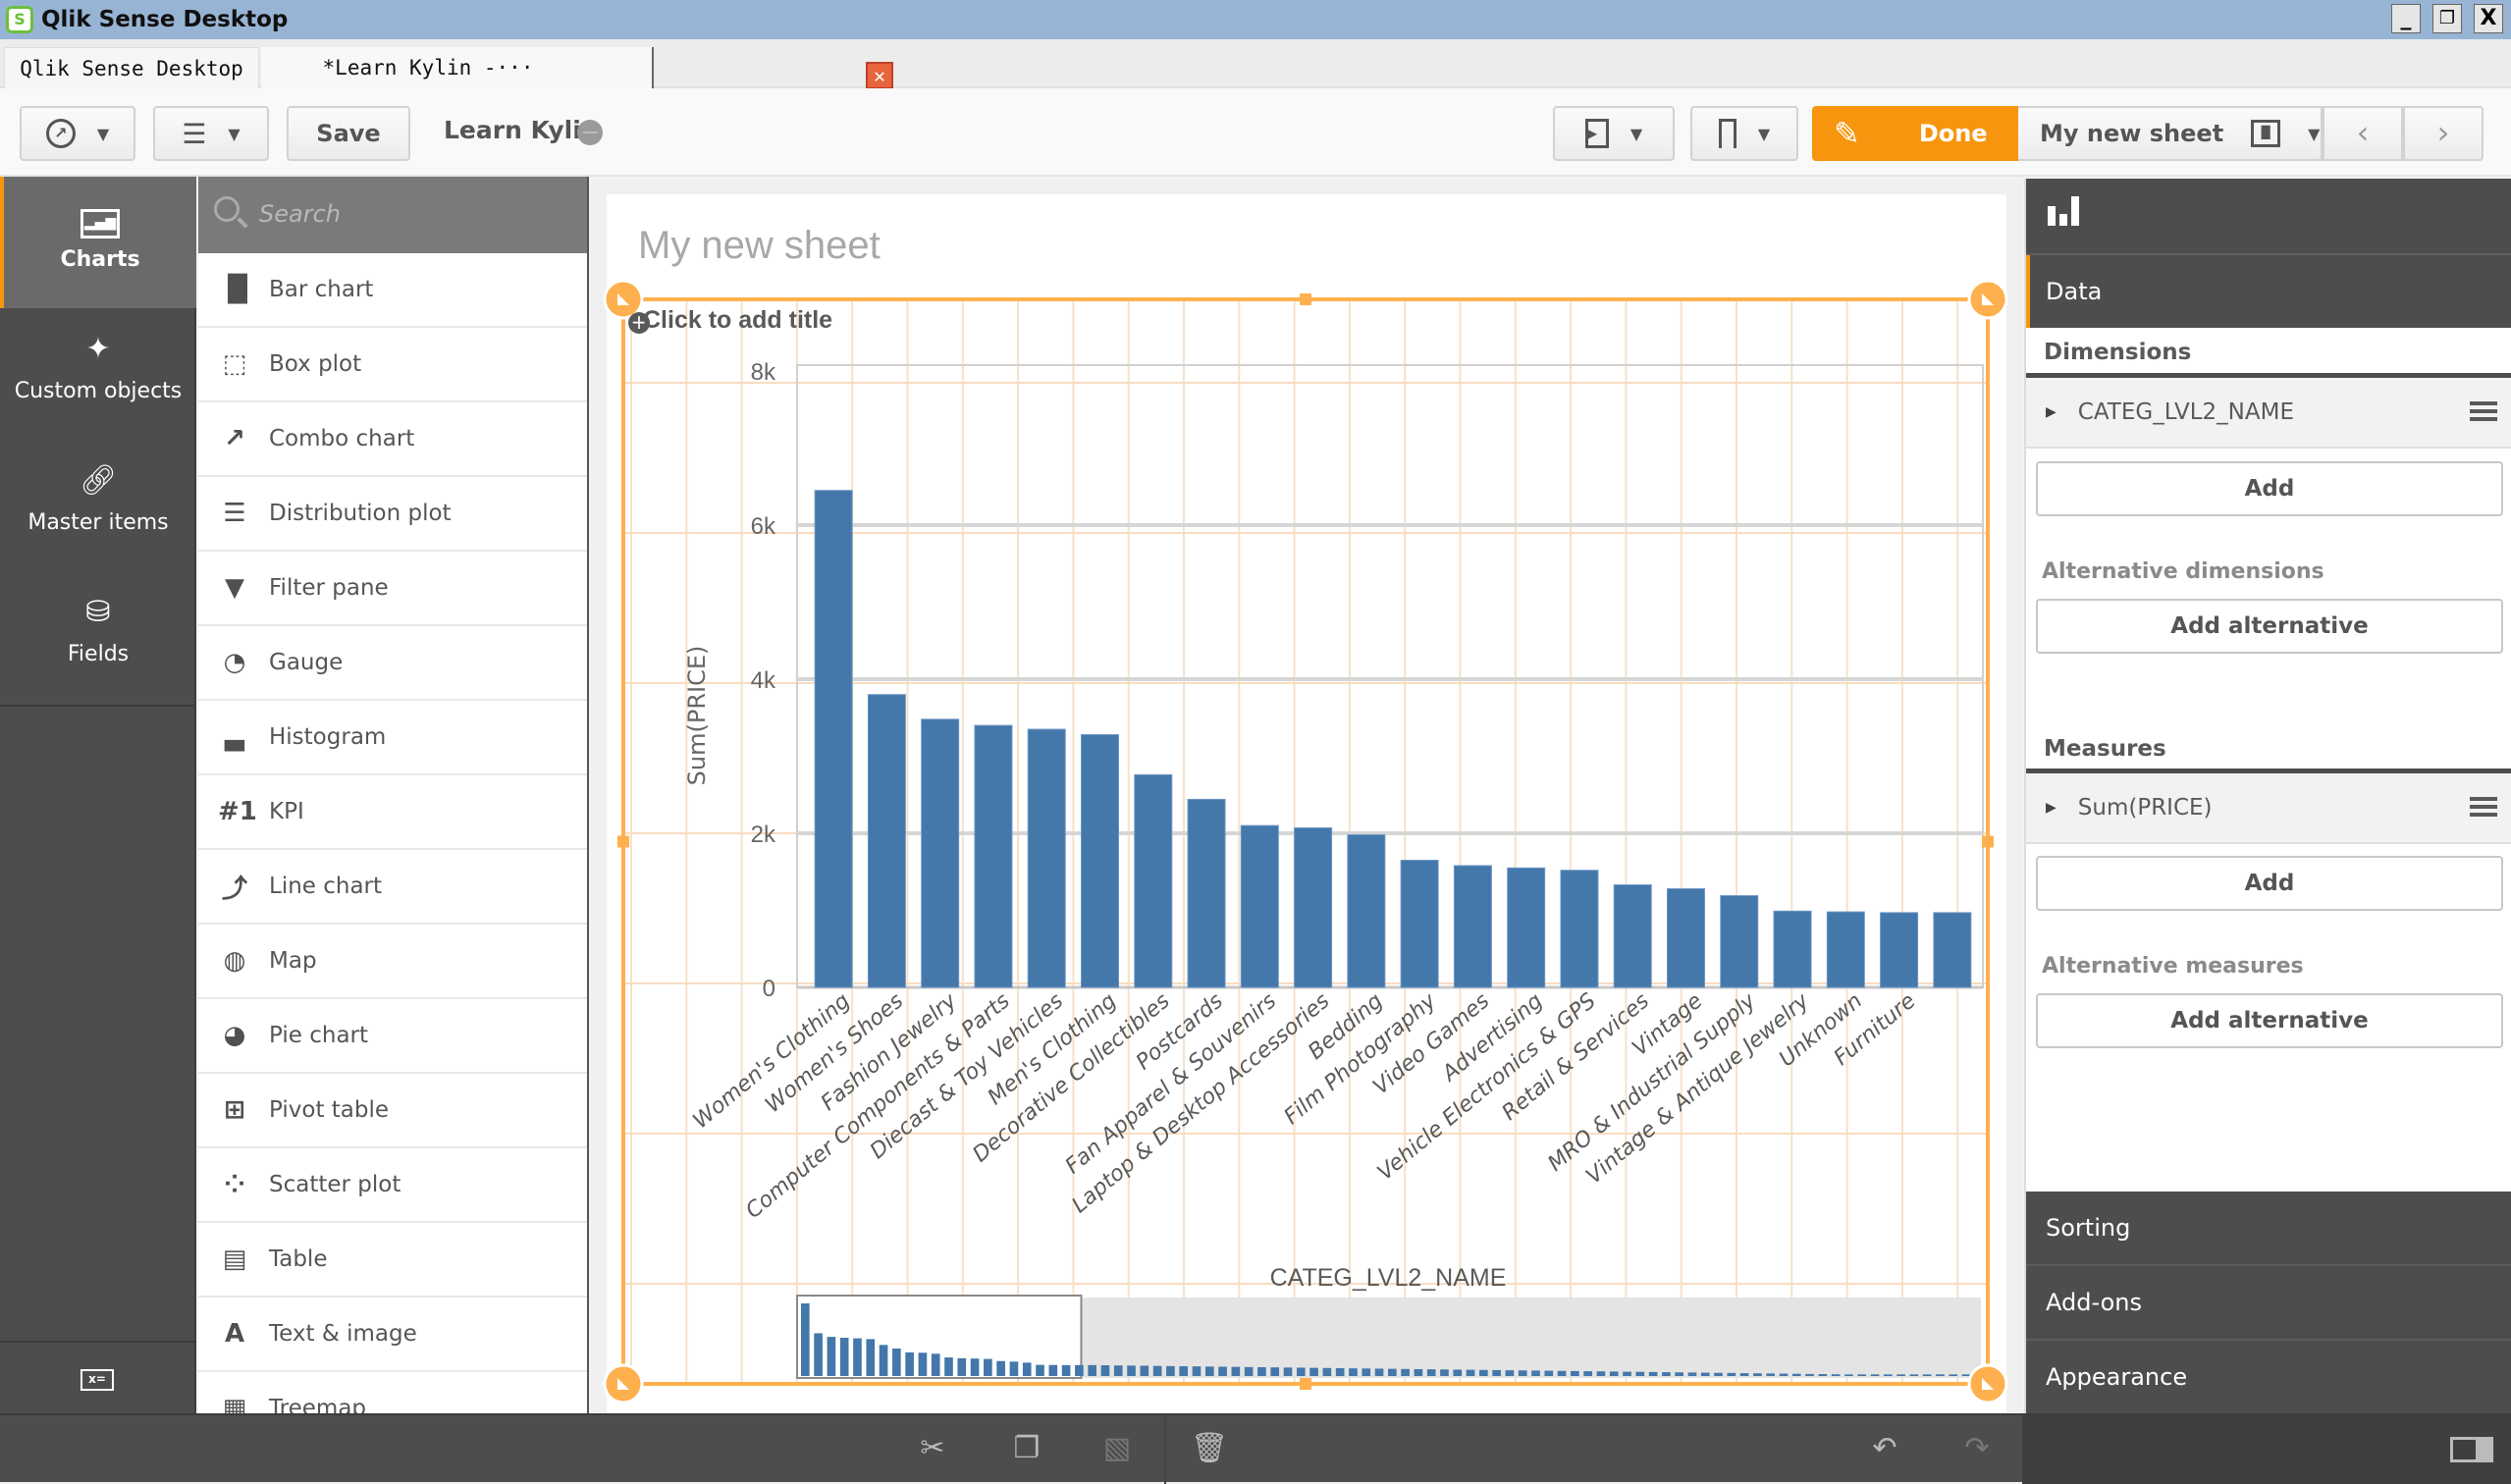 The image size is (2511, 1484). I want to click on histogram-icon: ▃, so click(235, 737).